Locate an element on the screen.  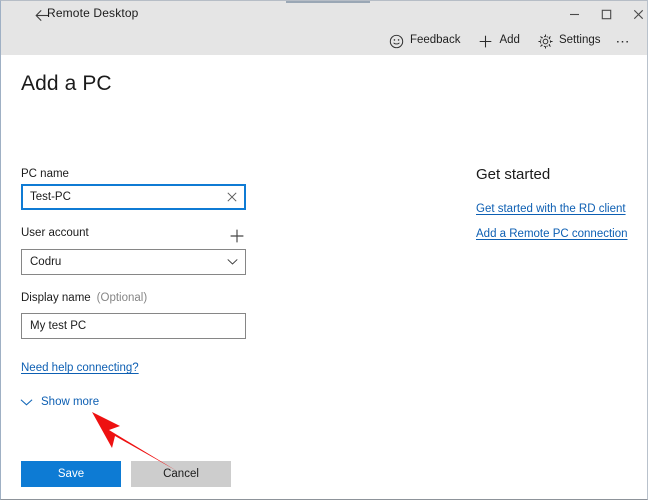
get-started-heading: Get started is located at coordinates (513, 174).